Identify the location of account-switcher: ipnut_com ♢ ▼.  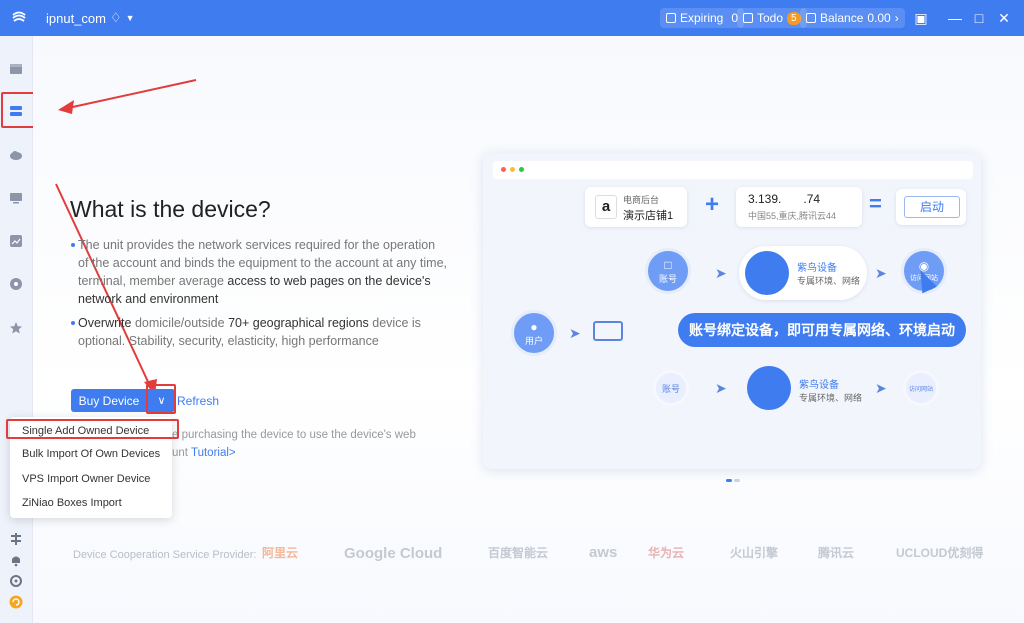
(90, 18).